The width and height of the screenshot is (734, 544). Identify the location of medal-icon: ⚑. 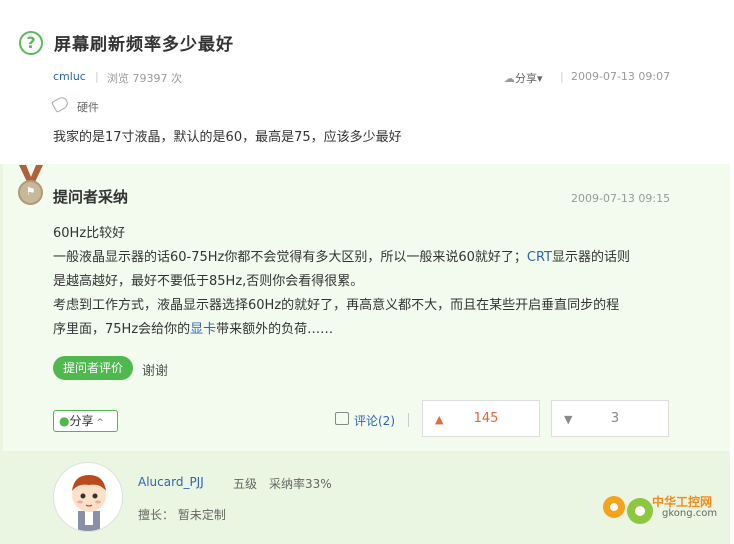
(30, 192).